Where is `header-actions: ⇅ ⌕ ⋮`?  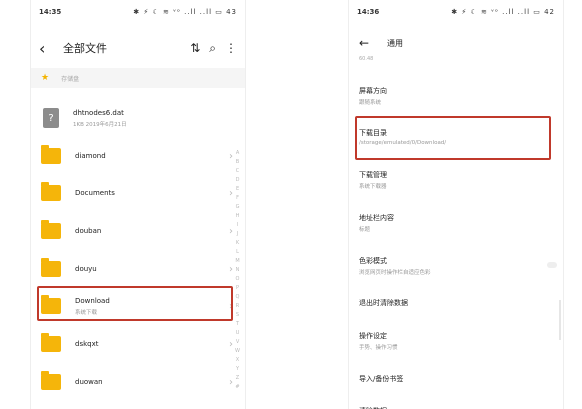
header-actions: ⇅ ⌕ ⋮ is located at coordinates (213, 48).